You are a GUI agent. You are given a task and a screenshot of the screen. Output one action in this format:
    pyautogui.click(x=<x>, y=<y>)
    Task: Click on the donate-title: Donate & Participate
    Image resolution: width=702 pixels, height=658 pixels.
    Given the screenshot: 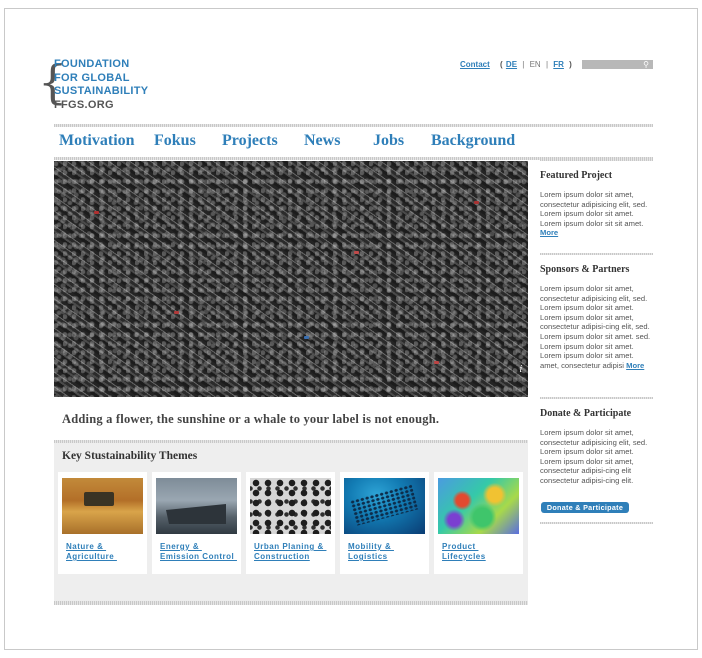 What is the action you would take?
    pyautogui.click(x=586, y=413)
    